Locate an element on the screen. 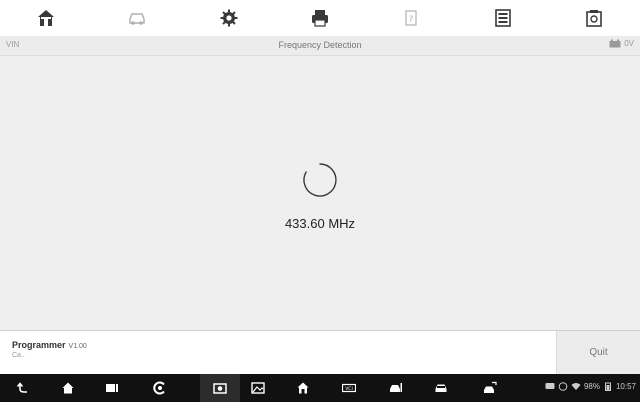 This screenshot has width=640, height=402. data-manager-button is located at coordinates (502, 18).